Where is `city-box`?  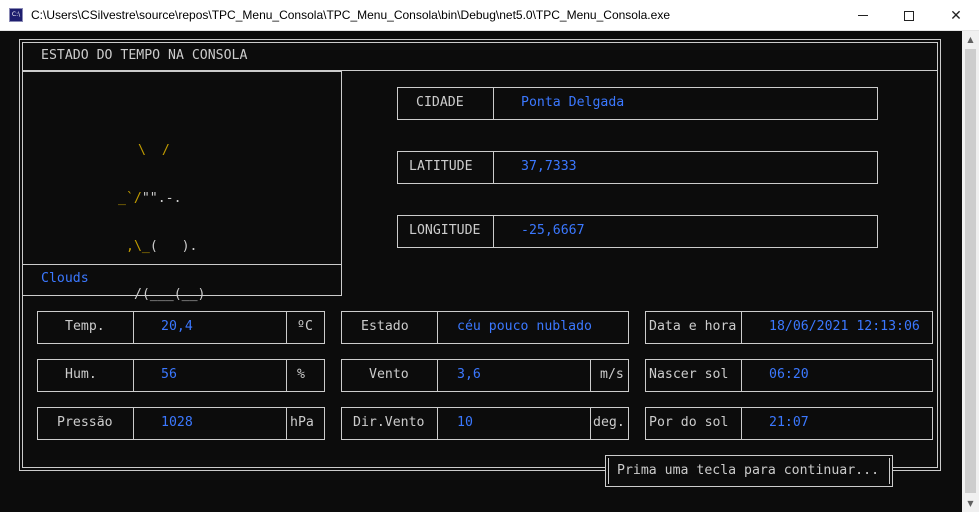 city-box is located at coordinates (637, 103).